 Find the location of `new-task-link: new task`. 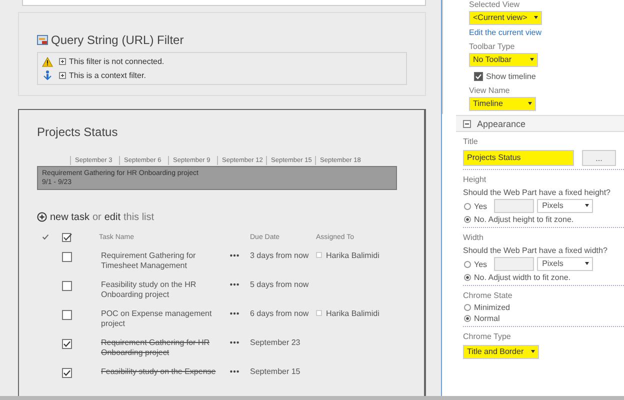

new-task-link: new task is located at coordinates (70, 217).